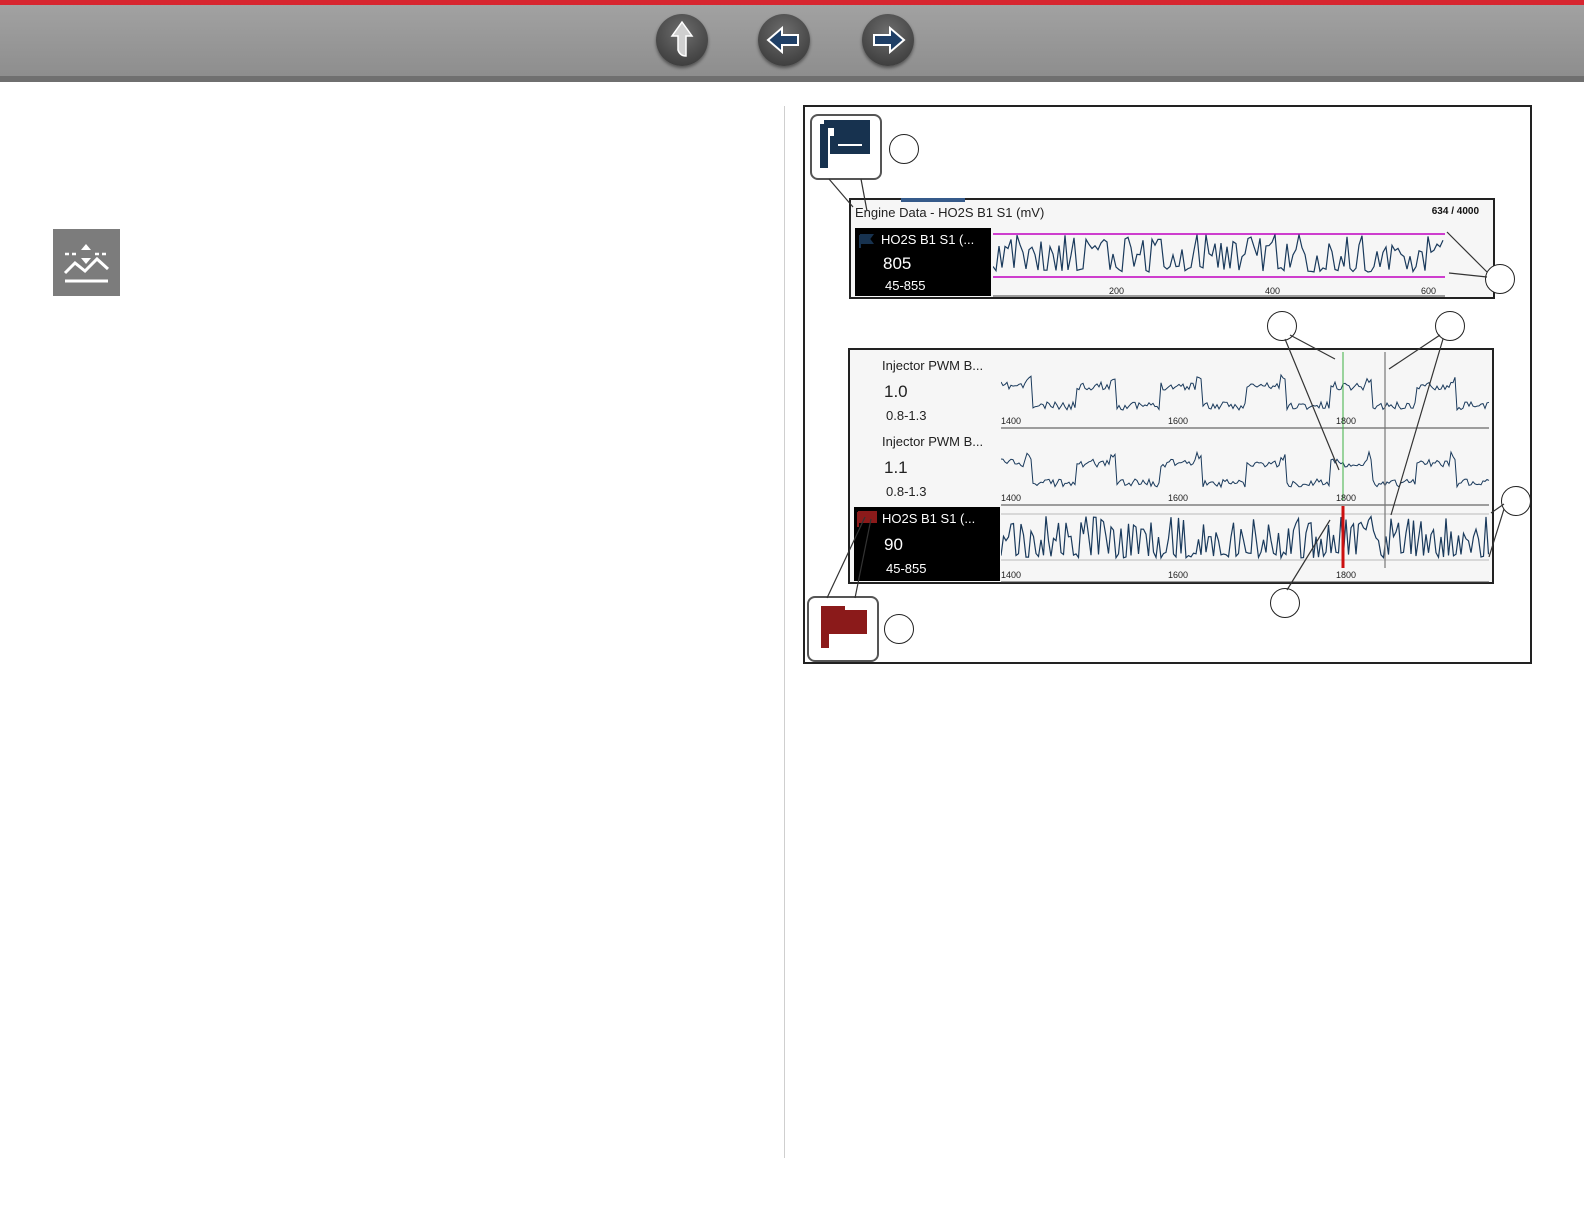 This screenshot has width=1584, height=1224. What do you see at coordinates (927, 390) in the screenshot?
I see `param-label-row-1: Injector PWM B... 1.0 0.8-1.3` at bounding box center [927, 390].